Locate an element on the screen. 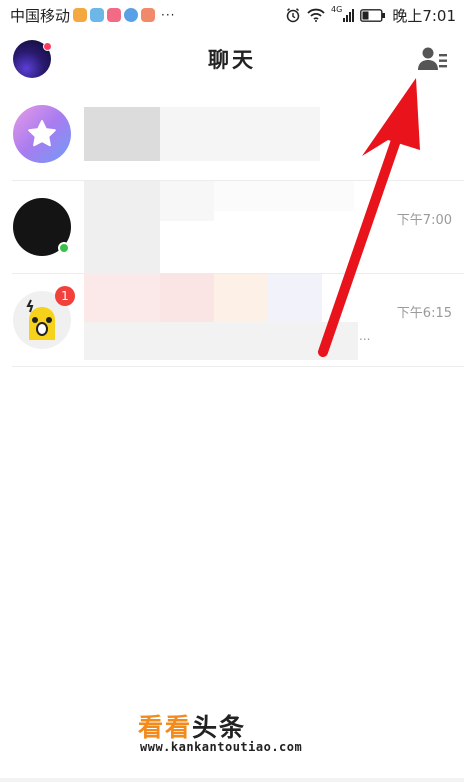 This screenshot has width=464, height=782. chat-header: 聊天 is located at coordinates (232, 59).